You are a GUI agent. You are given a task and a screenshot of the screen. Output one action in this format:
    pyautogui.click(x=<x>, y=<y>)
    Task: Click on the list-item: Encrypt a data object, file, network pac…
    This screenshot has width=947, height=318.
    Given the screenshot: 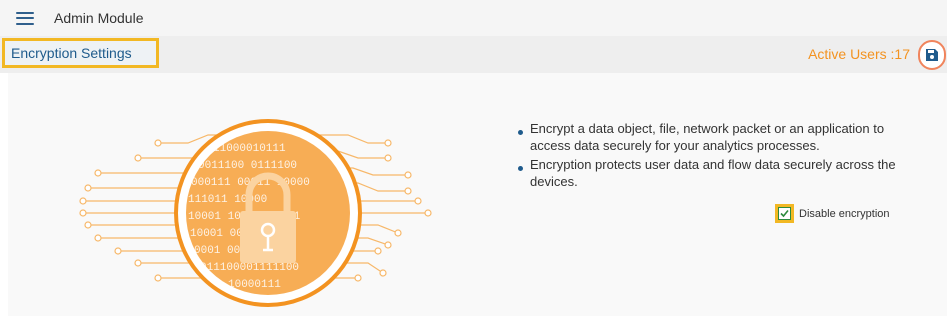 What is the action you would take?
    pyautogui.click(x=718, y=137)
    